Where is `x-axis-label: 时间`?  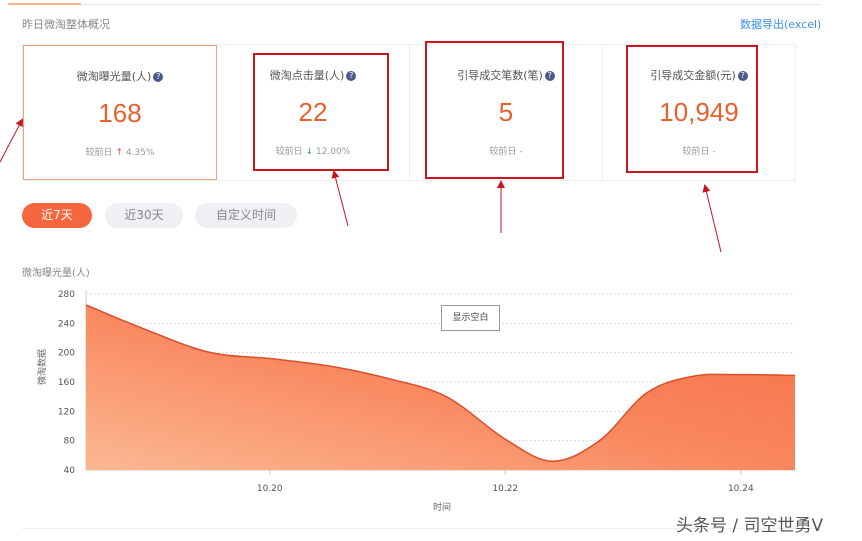 x-axis-label: 时间 is located at coordinates (442, 507).